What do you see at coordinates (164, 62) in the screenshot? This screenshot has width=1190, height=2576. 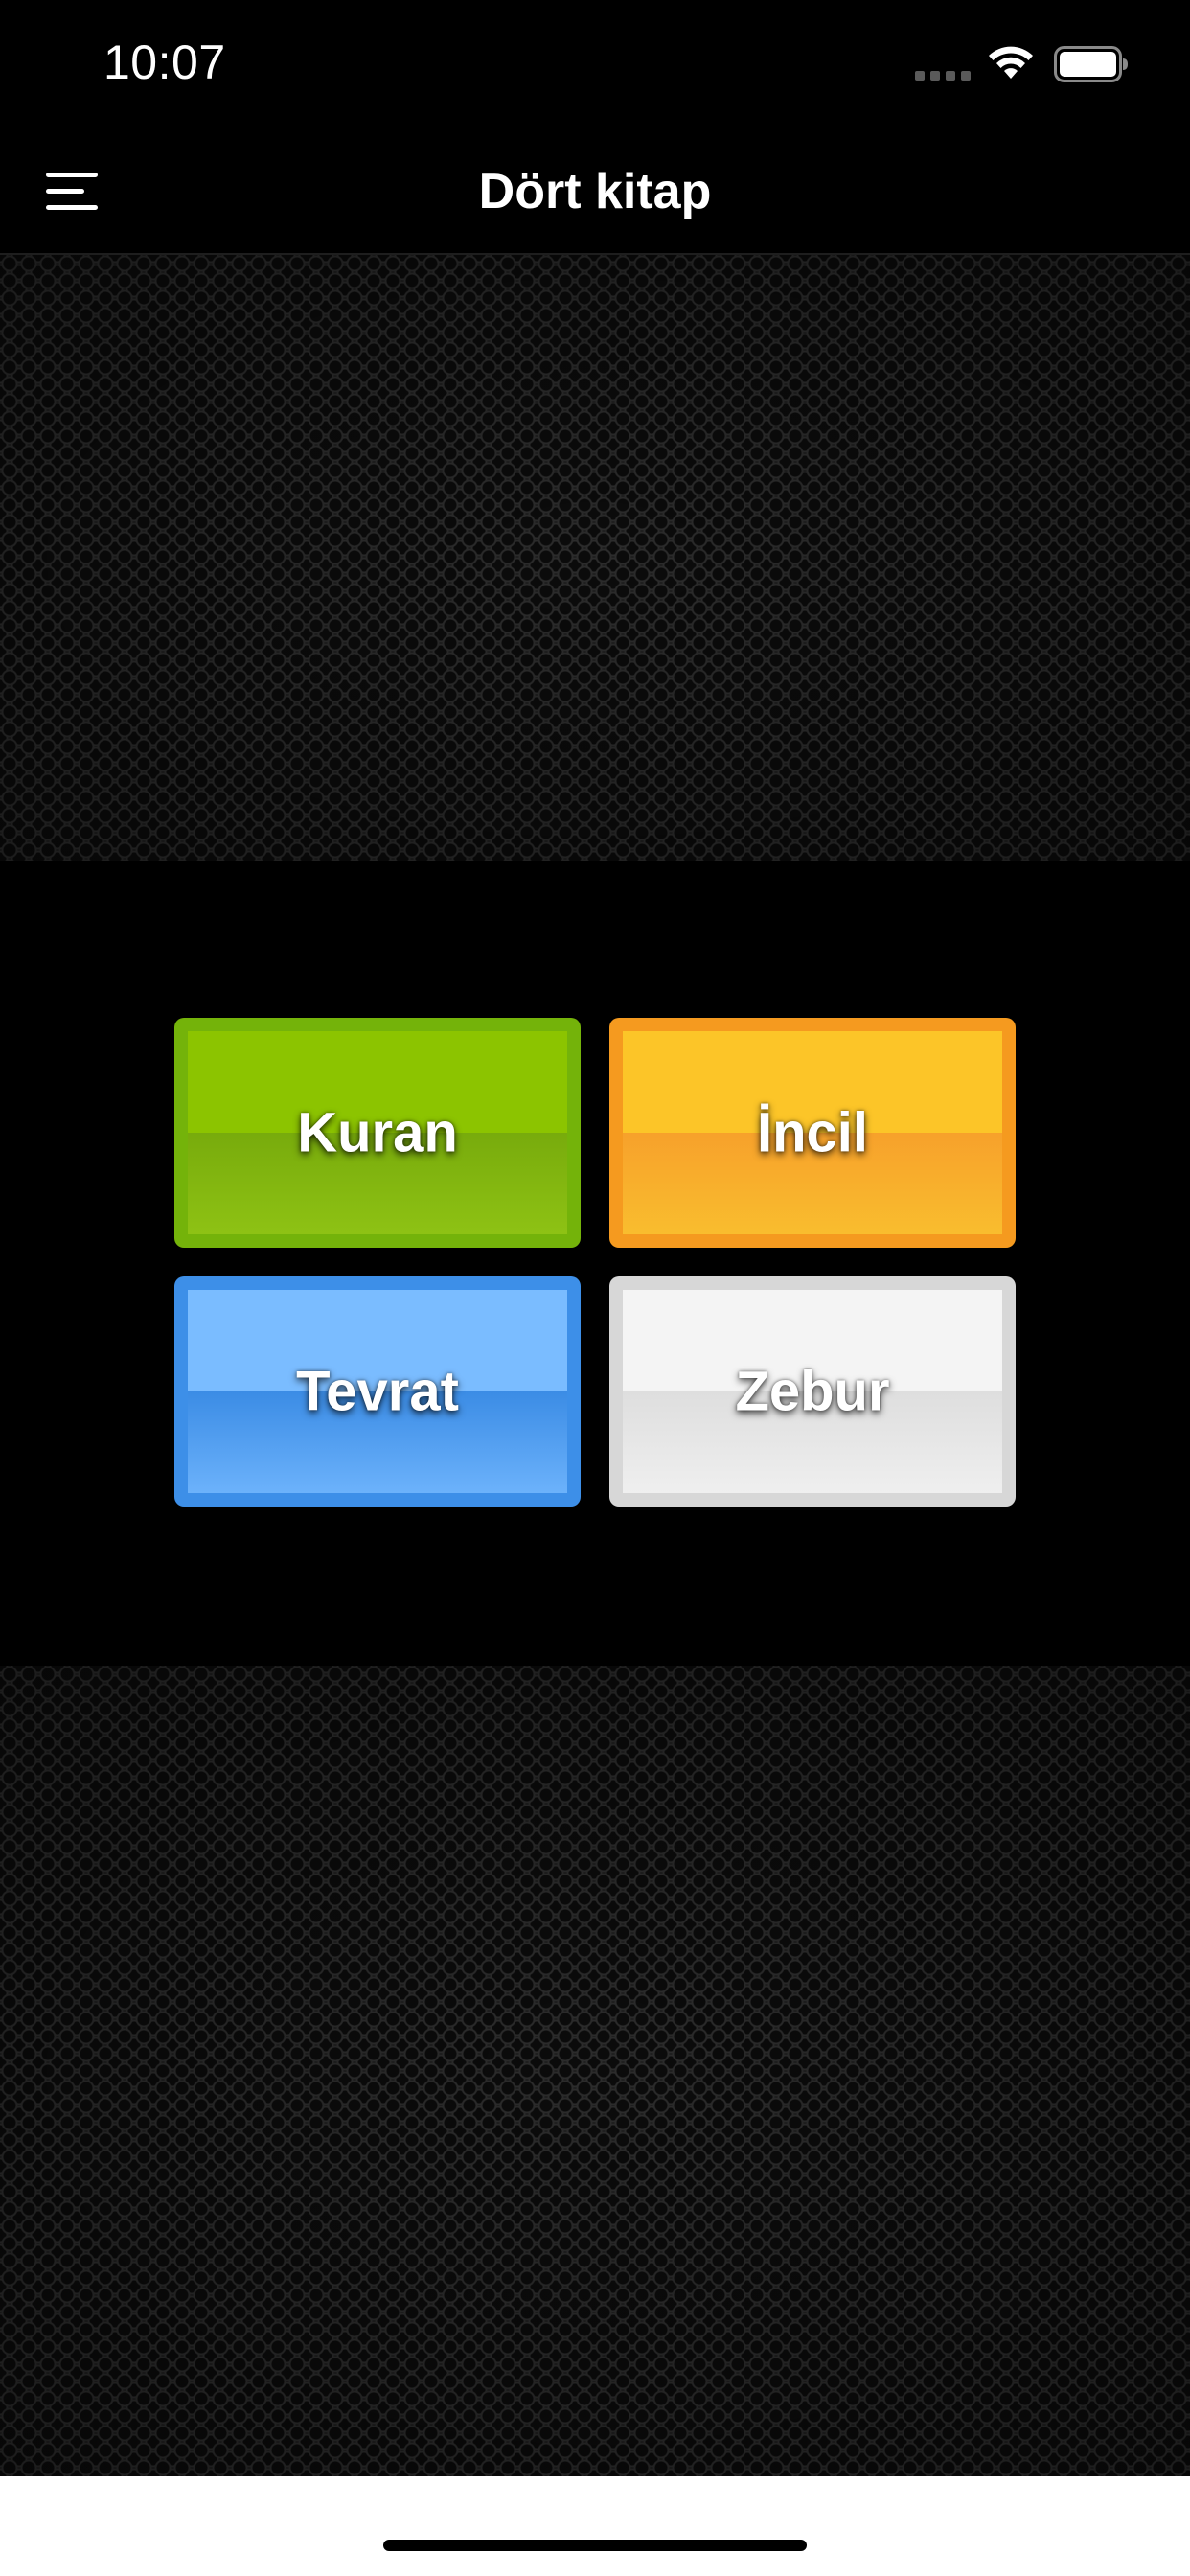 I see `status-time: 10:07` at bounding box center [164, 62].